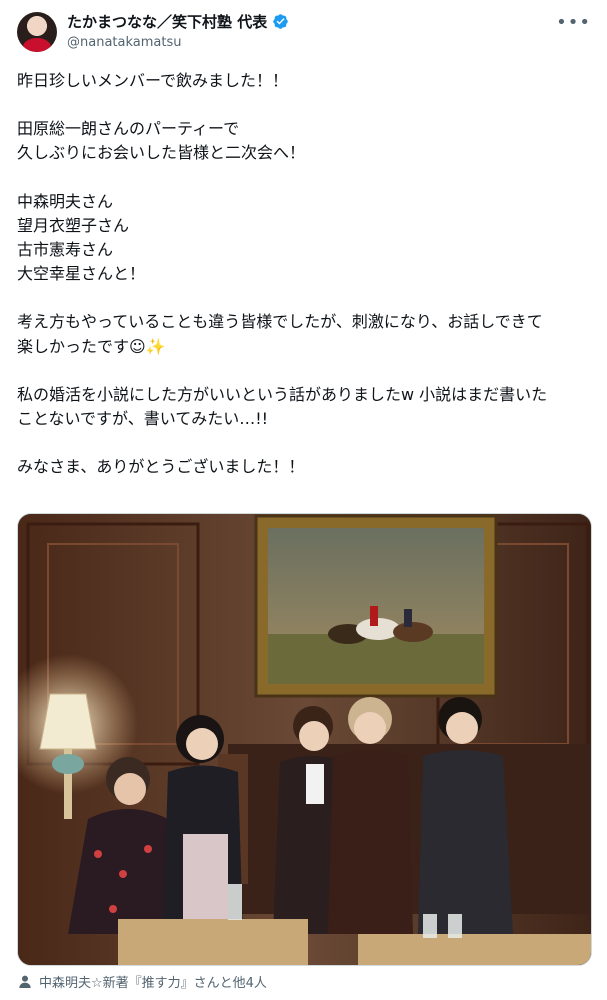  I want to click on author-handle: @nanatakamatsu, so click(124, 42).